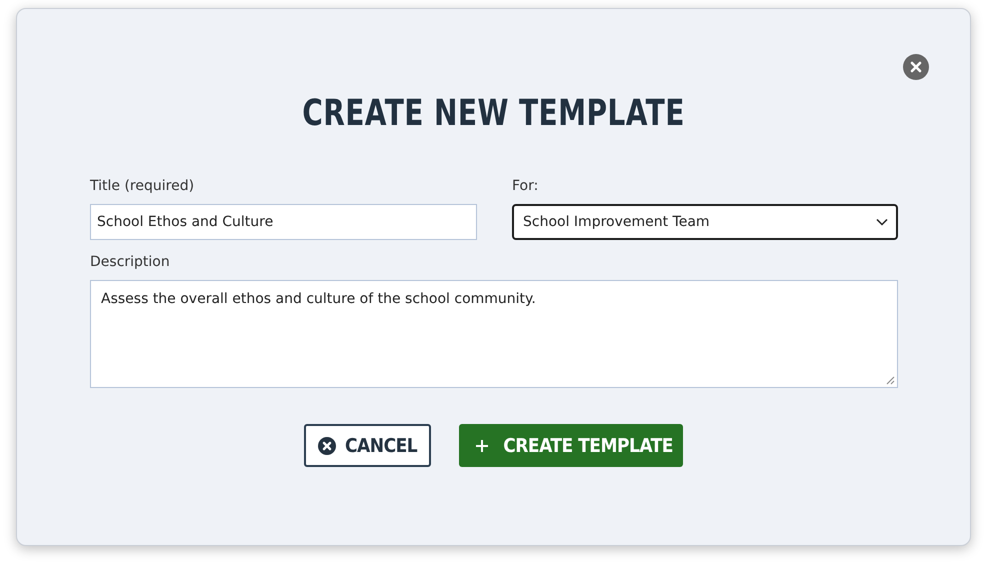 Image resolution: width=988 pixels, height=571 pixels. Describe the element at coordinates (130, 263) in the screenshot. I see `field-label: Description` at that location.